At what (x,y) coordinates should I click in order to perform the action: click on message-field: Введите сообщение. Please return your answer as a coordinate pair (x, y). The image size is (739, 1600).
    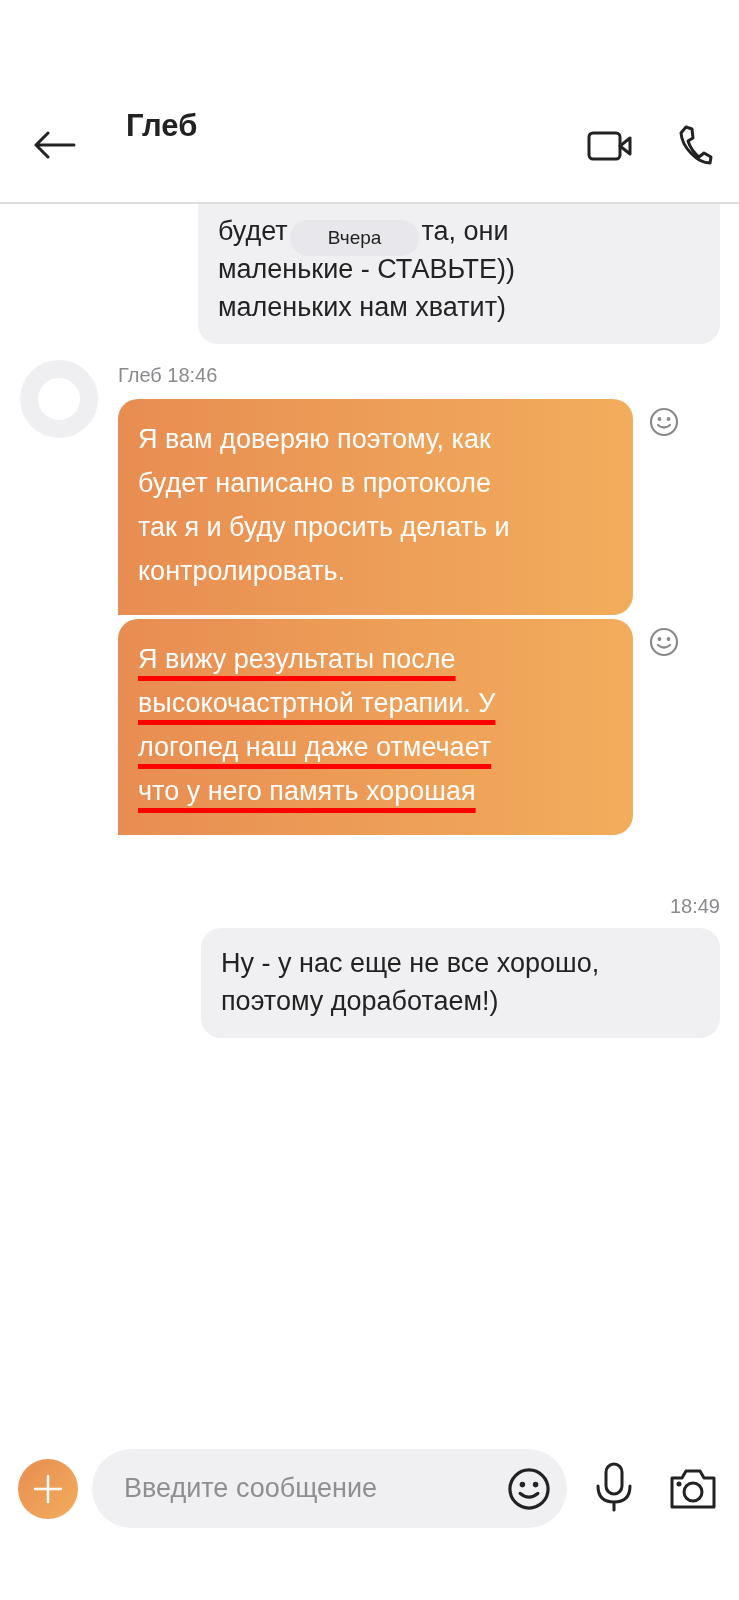
    Looking at the image, I should click on (329, 1488).